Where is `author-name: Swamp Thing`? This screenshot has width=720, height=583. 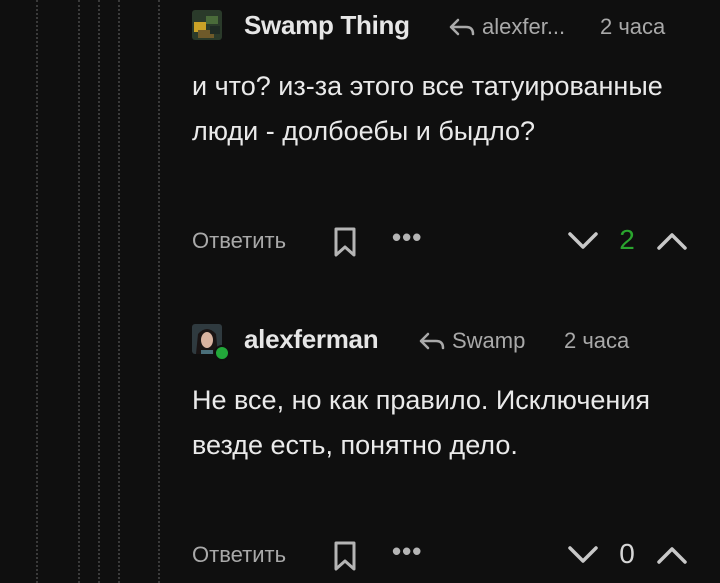
author-name: Swamp Thing is located at coordinates (327, 25).